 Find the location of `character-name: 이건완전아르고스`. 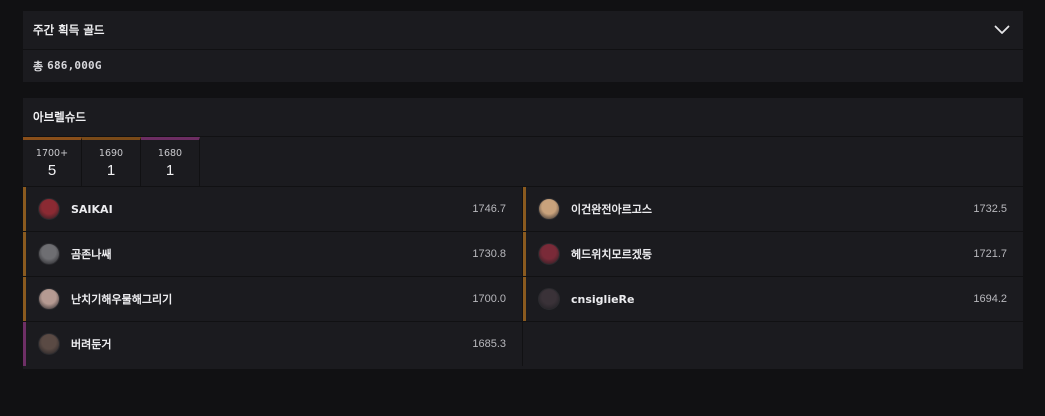

character-name: 이건완전아르고스 is located at coordinates (611, 209).